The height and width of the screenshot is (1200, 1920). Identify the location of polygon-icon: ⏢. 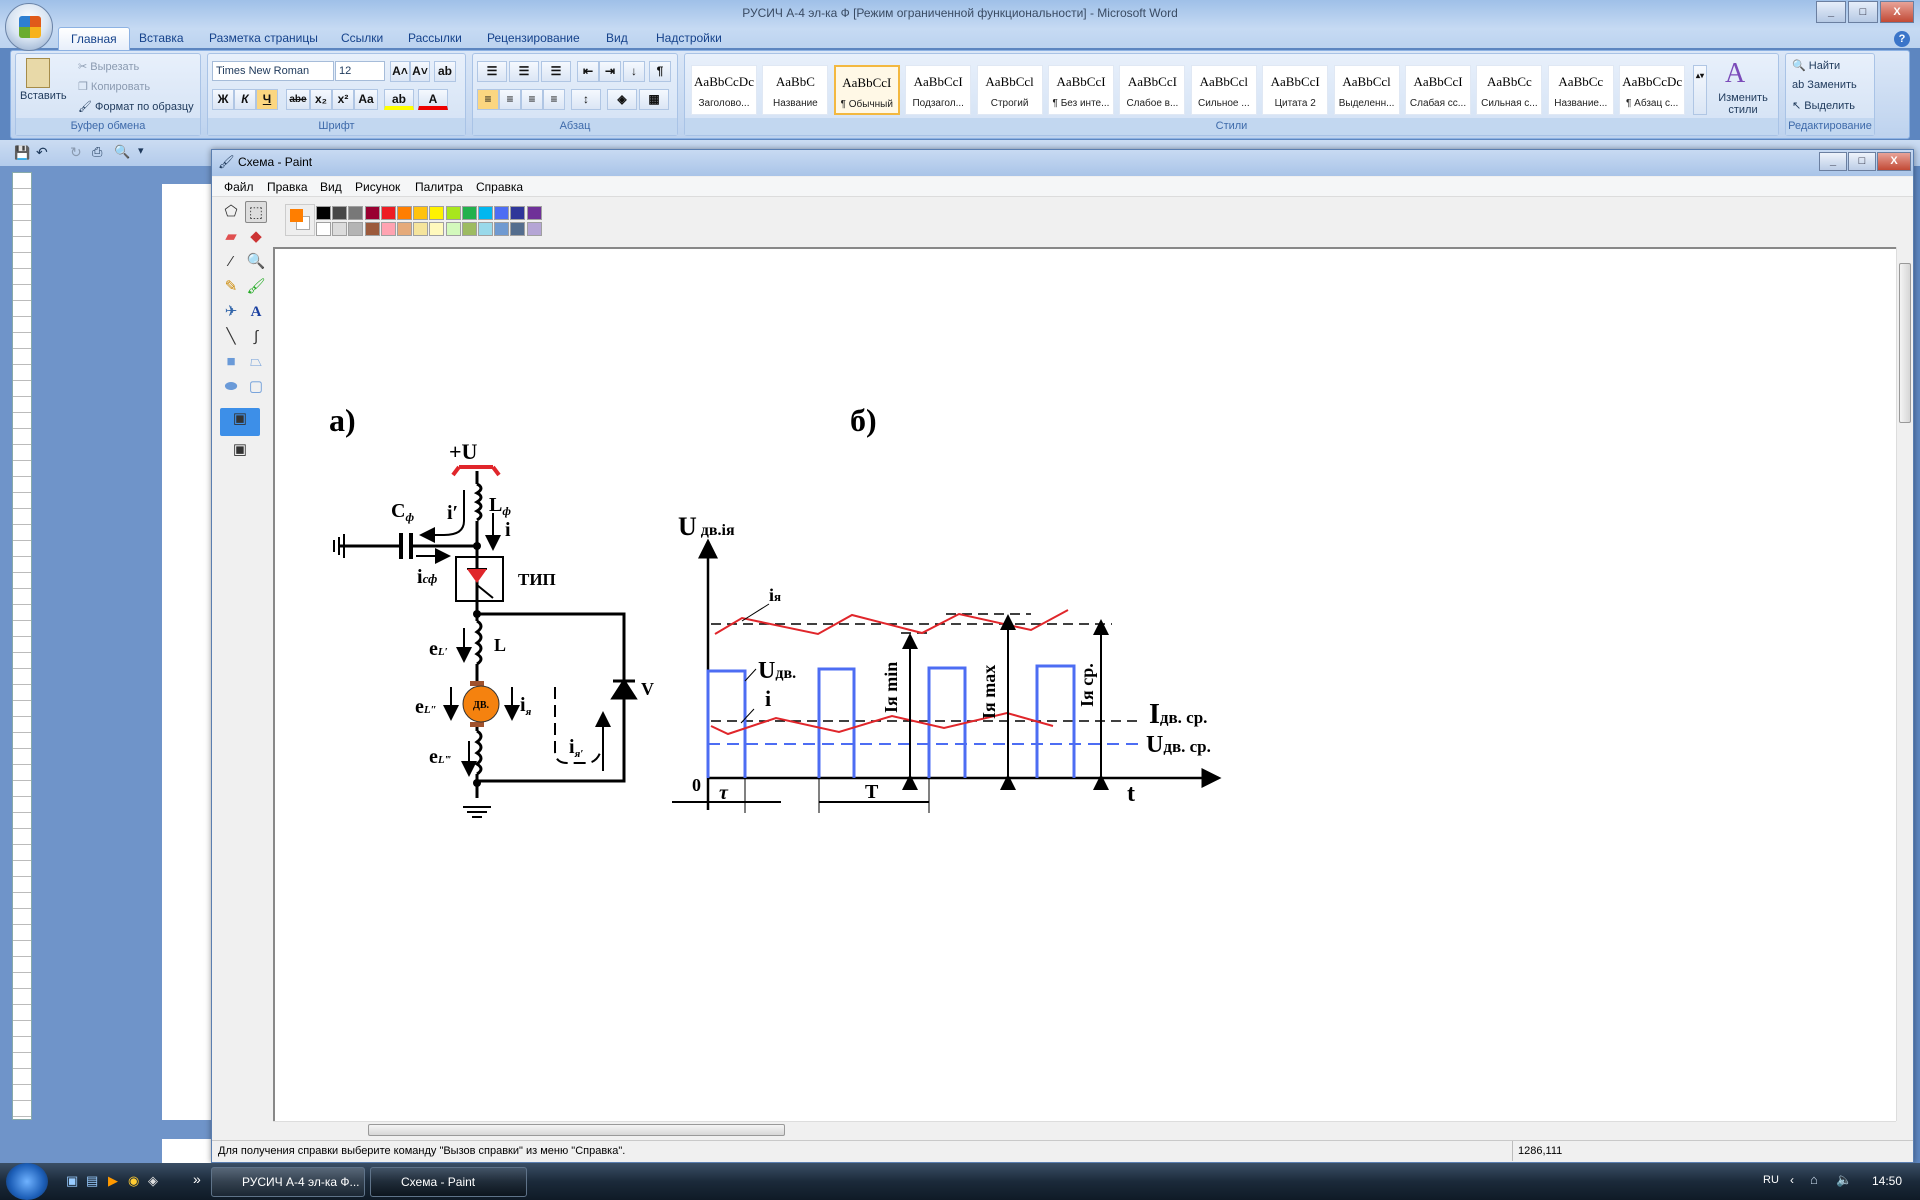
(256, 362).